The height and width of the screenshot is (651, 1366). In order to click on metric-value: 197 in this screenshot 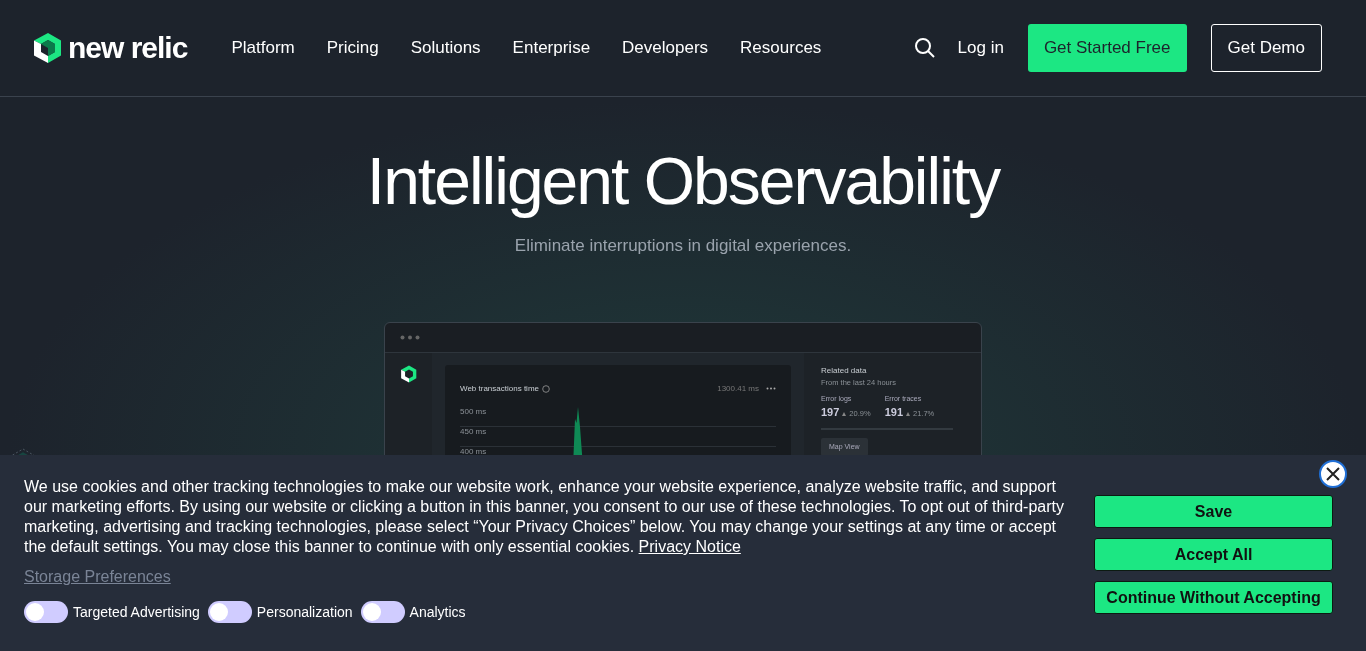, I will do `click(830, 413)`.